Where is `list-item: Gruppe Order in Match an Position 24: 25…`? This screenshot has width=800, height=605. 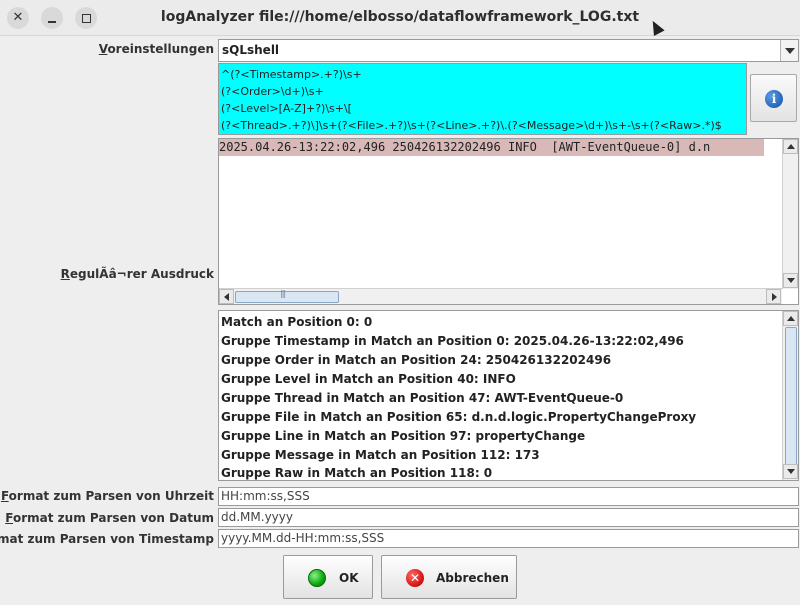
list-item: Gruppe Order in Match an Position 24: 25… is located at coordinates (416, 360).